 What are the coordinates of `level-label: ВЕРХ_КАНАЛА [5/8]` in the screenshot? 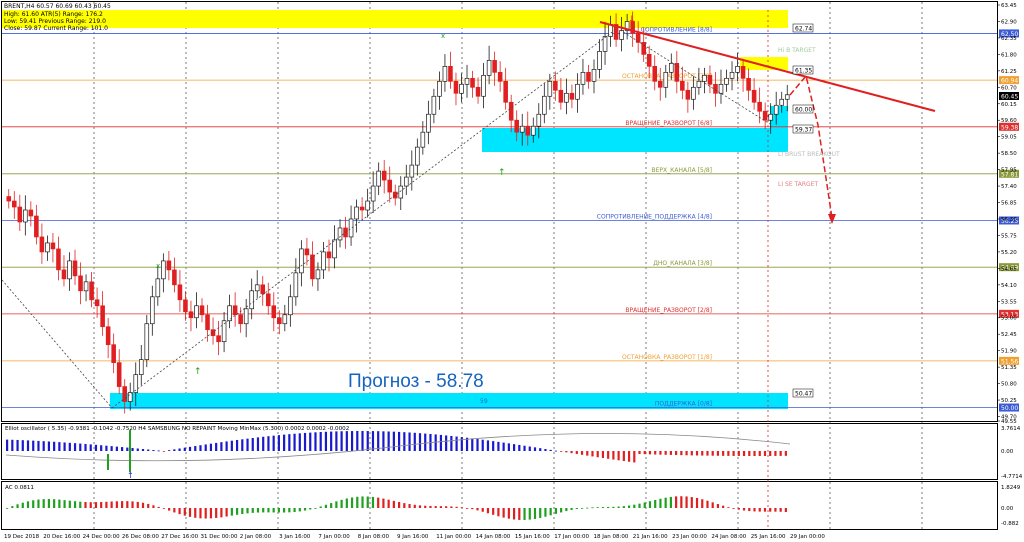 It's located at (682, 170).